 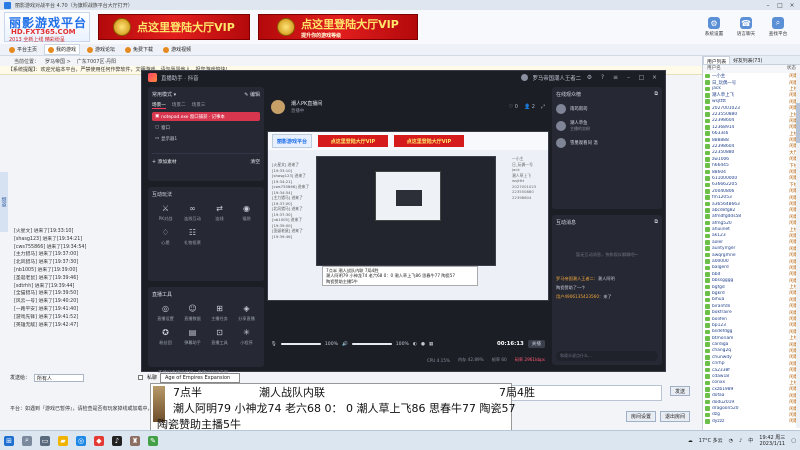 I want to click on nav-item-video: 游戏视频, so click(x=177, y=49).